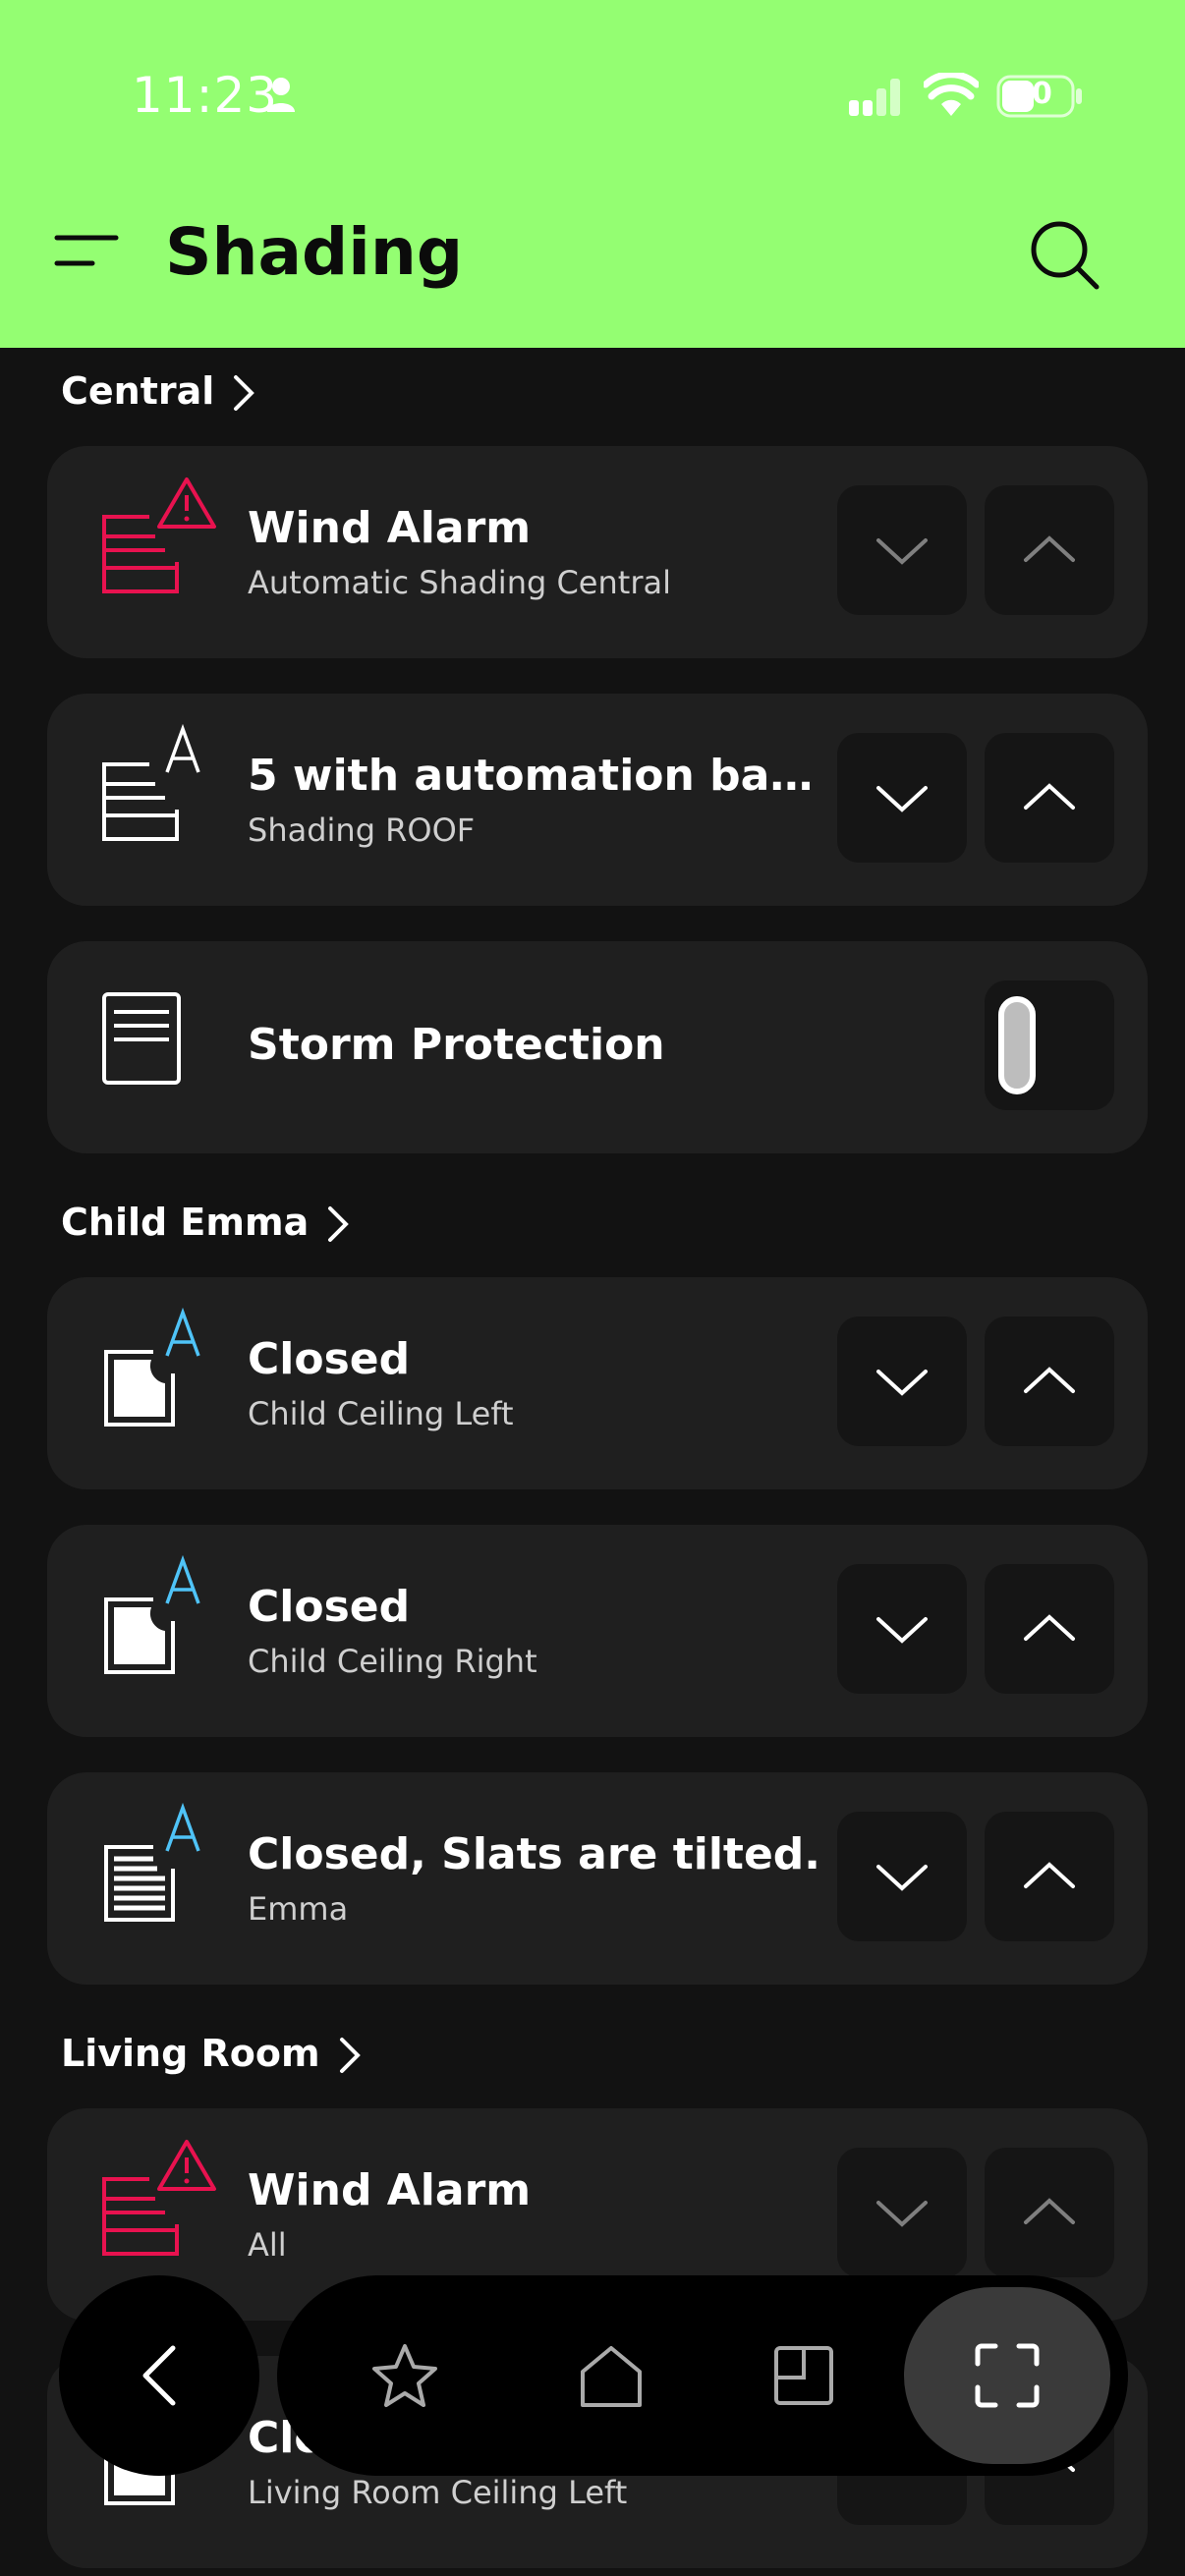 This screenshot has width=1185, height=2576. Describe the element at coordinates (1031, 94) in the screenshot. I see `battery-level: 40` at that location.